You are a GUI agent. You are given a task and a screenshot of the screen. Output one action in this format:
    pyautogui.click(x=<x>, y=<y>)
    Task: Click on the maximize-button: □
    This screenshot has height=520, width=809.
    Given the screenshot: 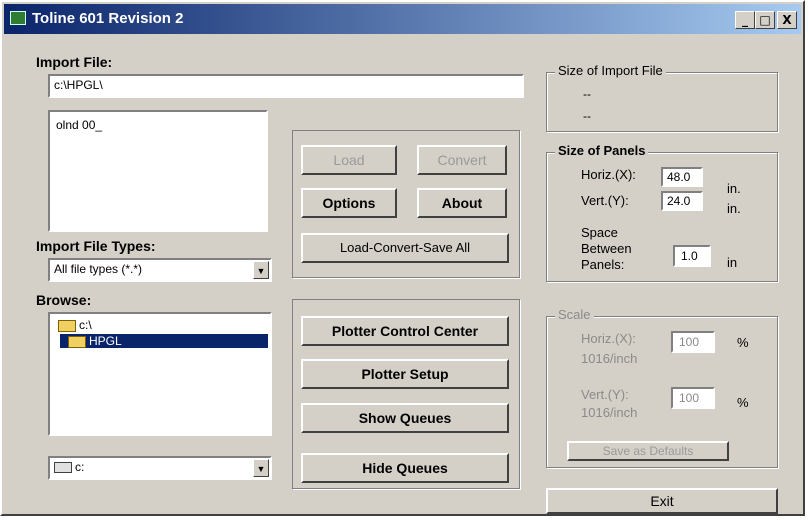 What is the action you would take?
    pyautogui.click(x=765, y=20)
    